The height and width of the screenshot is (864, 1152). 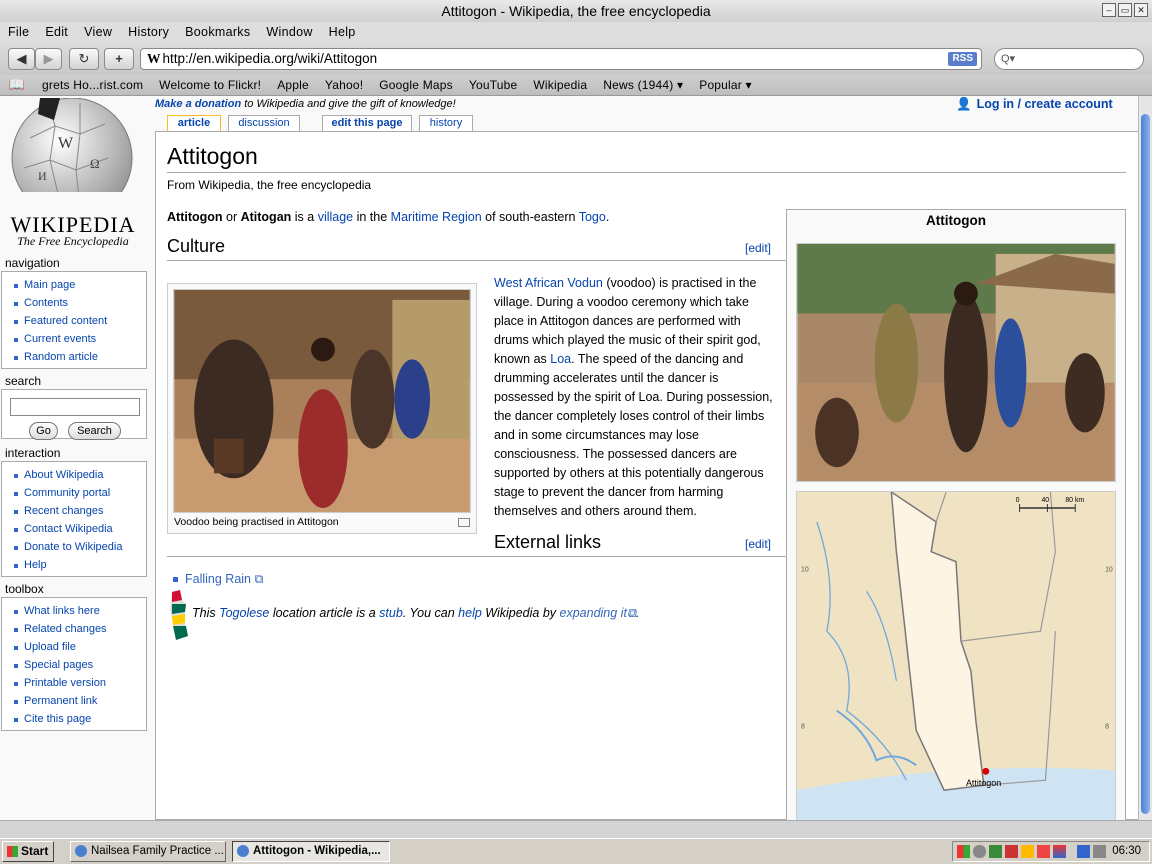 What do you see at coordinates (293, 85) in the screenshot?
I see `bookmark-item: Apple` at bounding box center [293, 85].